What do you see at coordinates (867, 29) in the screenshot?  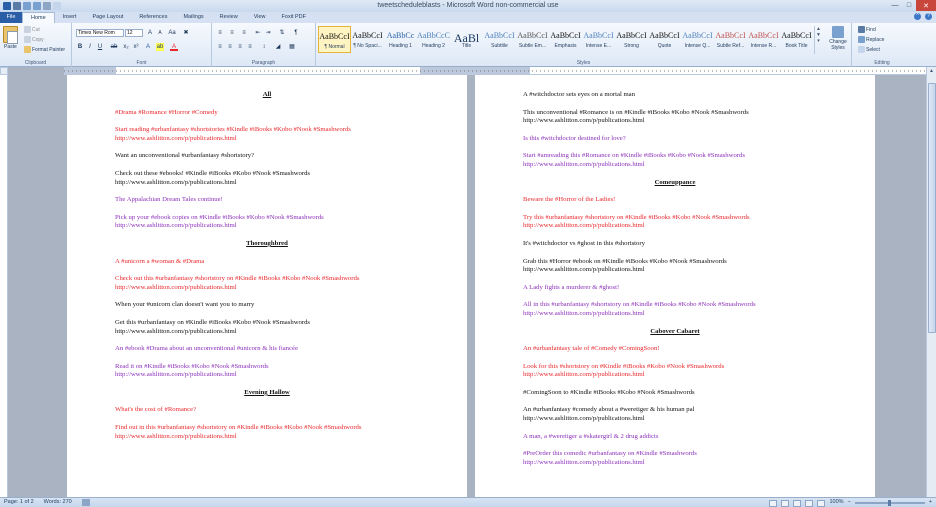 I see `find-button: Find` at bounding box center [867, 29].